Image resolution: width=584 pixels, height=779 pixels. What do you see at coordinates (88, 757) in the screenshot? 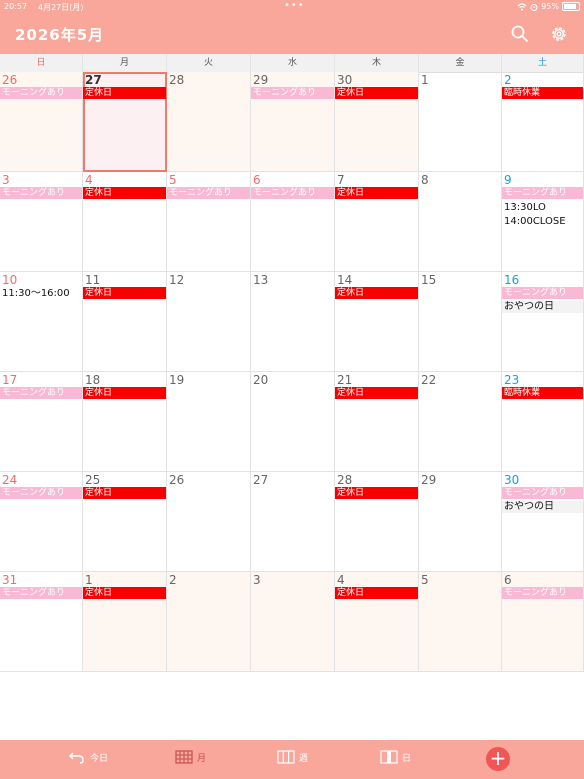
I see `today-button: 今日` at bounding box center [88, 757].